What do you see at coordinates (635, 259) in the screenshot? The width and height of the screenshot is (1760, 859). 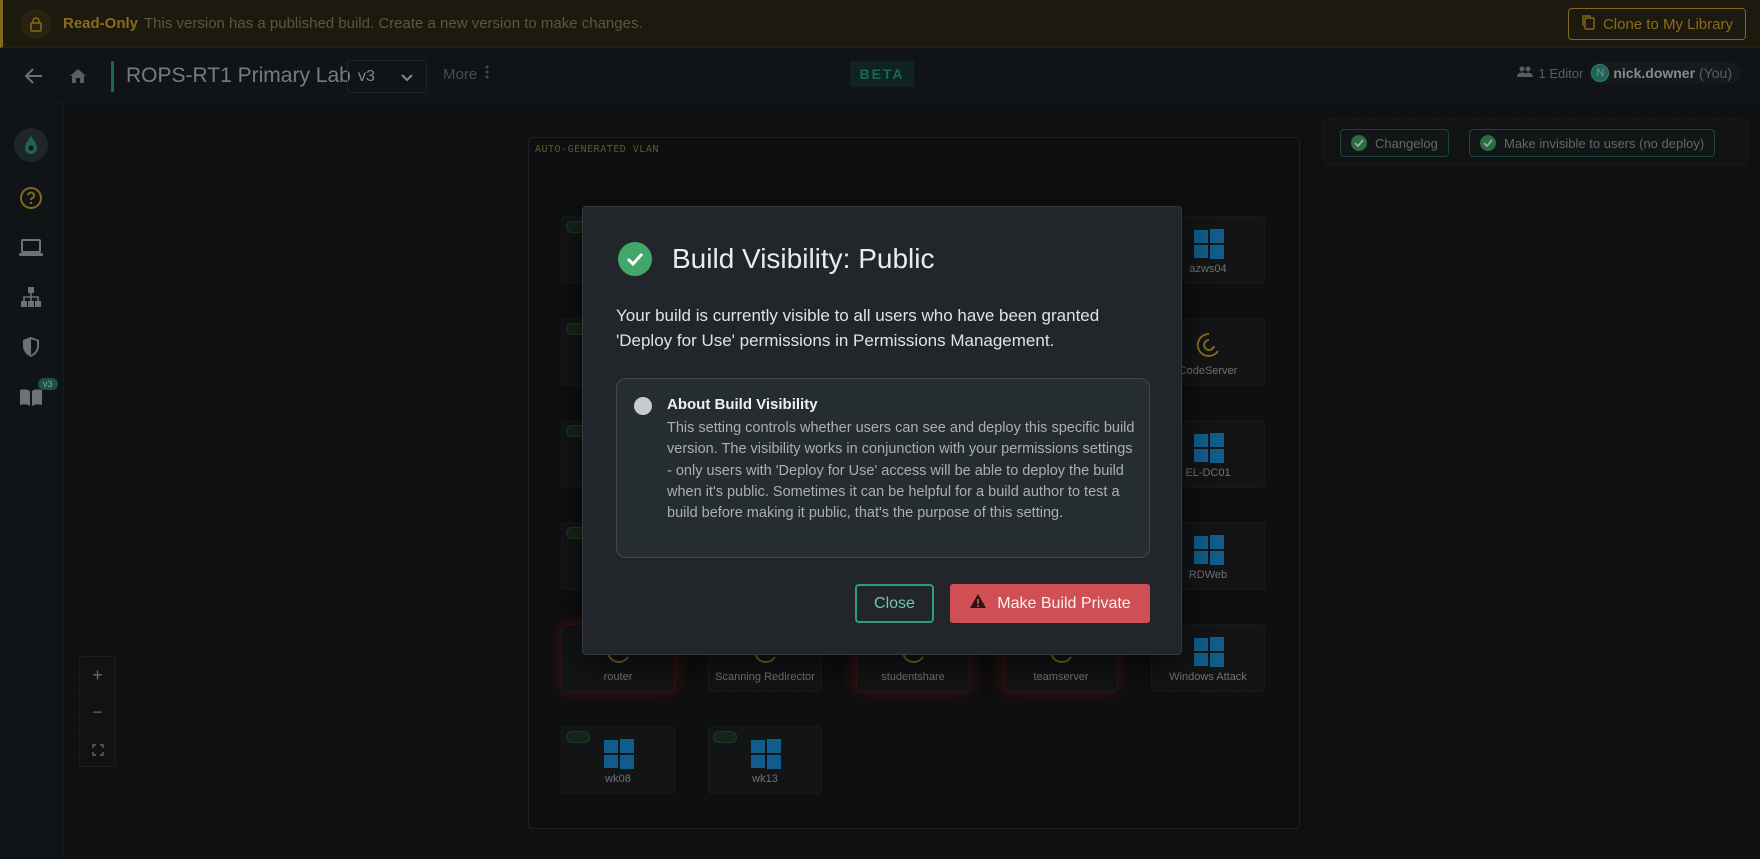 I see `check-circle-icon` at bounding box center [635, 259].